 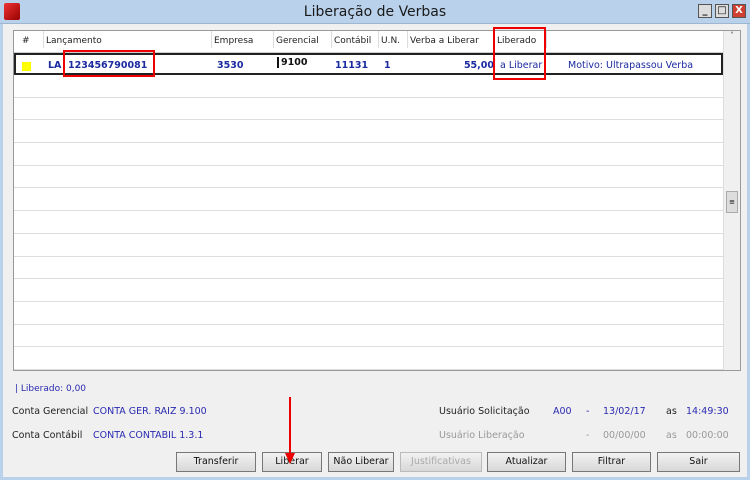 I want to click on col-lancamento: Lançamento, so click(x=72, y=39).